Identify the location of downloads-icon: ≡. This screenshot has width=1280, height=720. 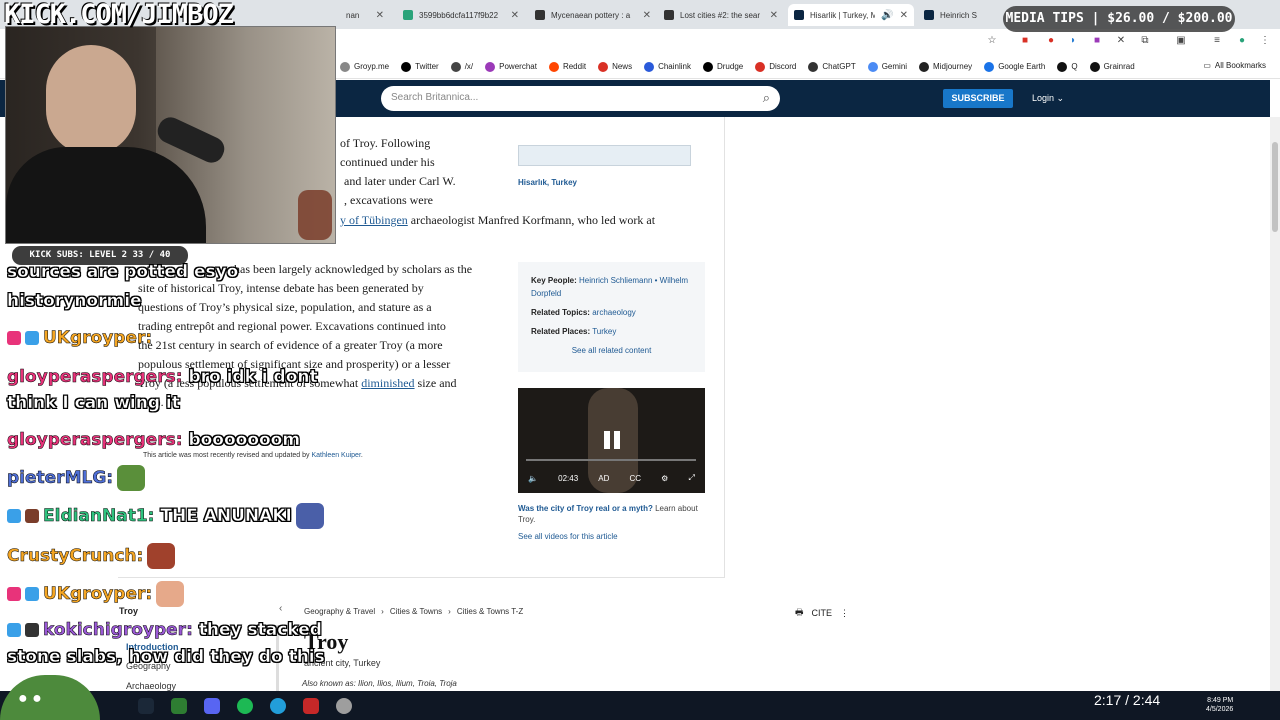
(1217, 41).